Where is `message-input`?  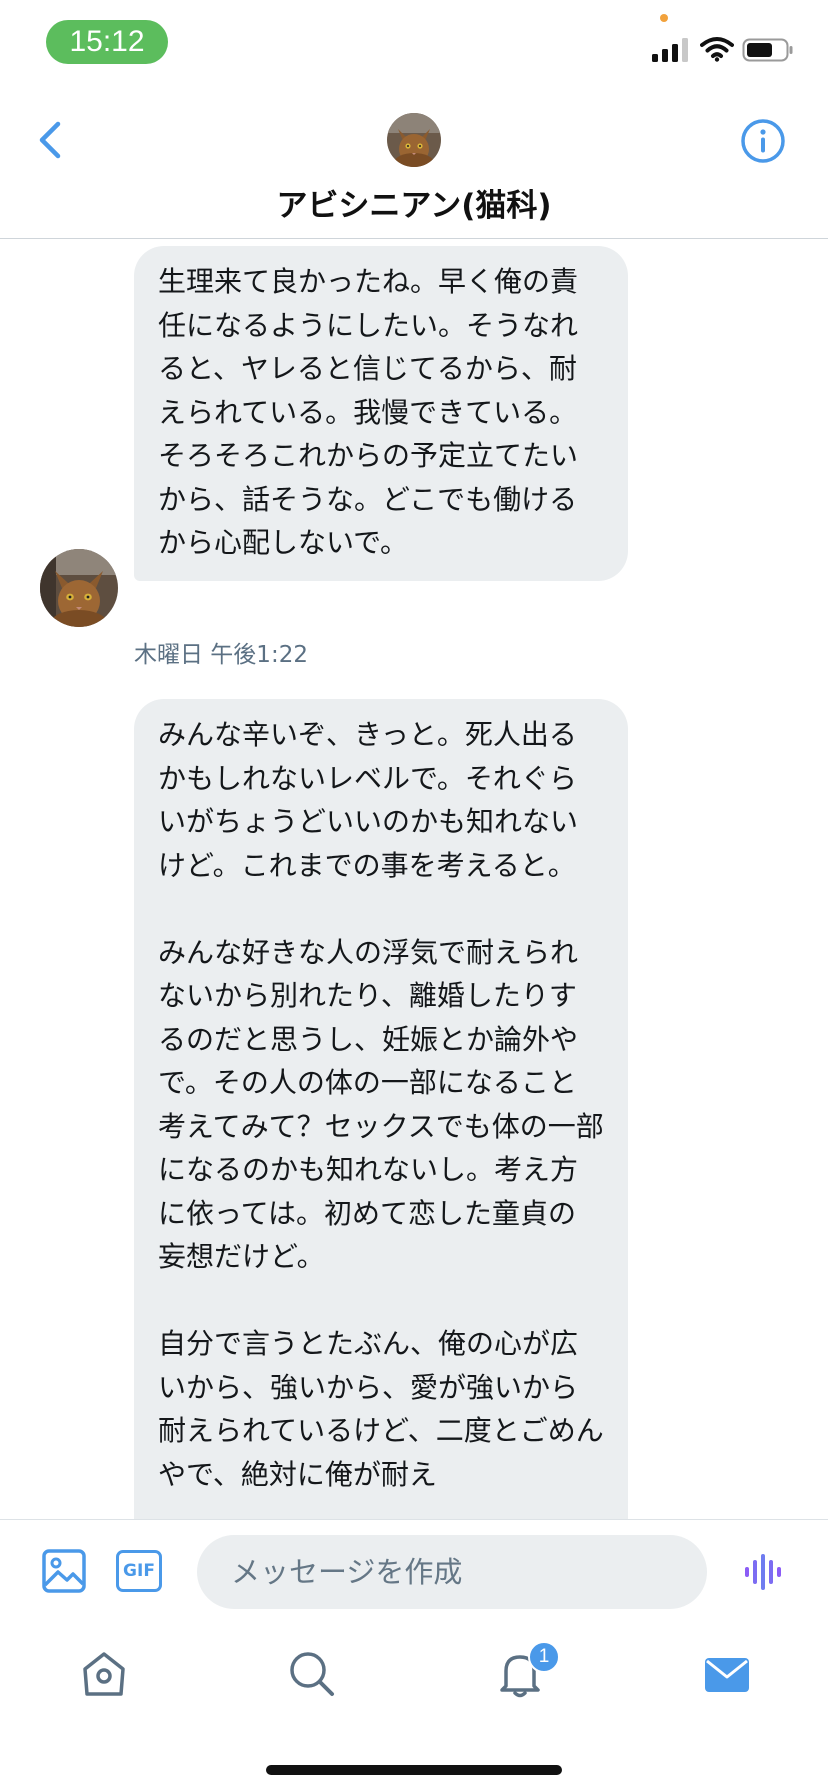 message-input is located at coordinates (452, 1572).